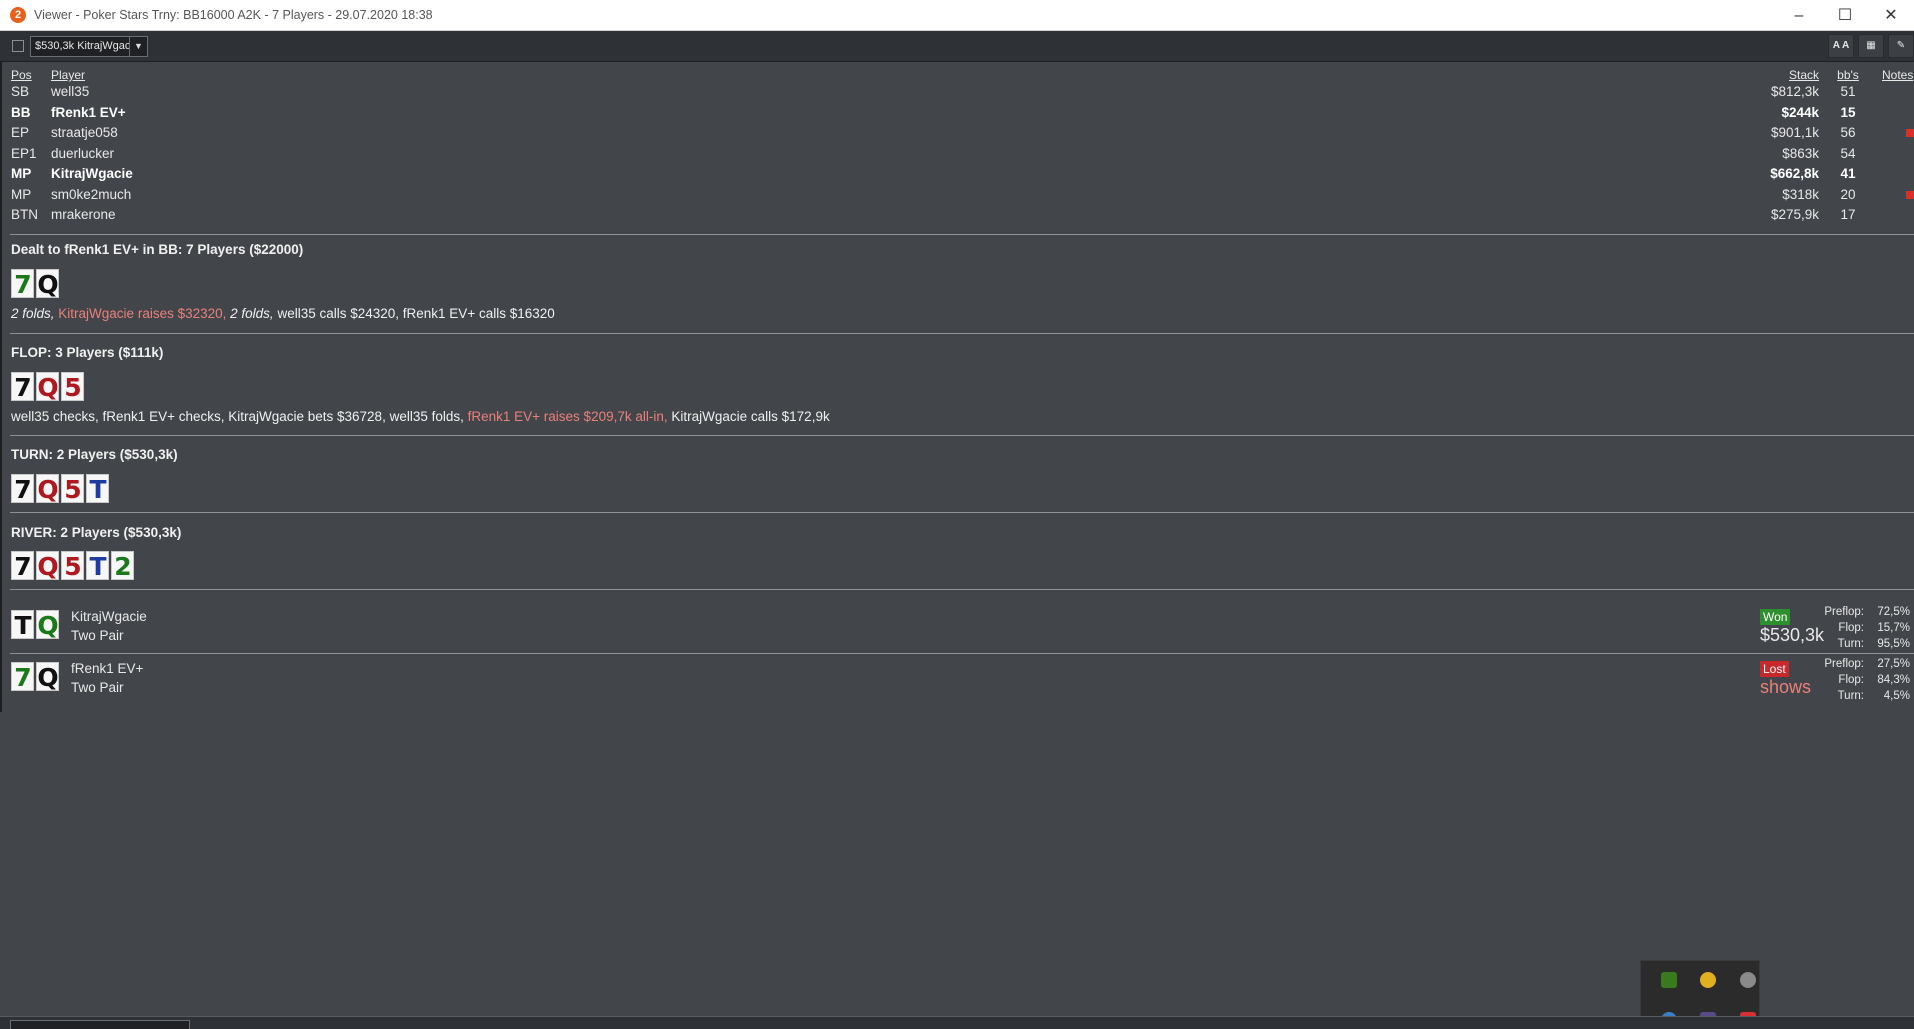 This screenshot has width=1914, height=1029. I want to click on equity-row: Turn: 95,5%, so click(1860, 644).